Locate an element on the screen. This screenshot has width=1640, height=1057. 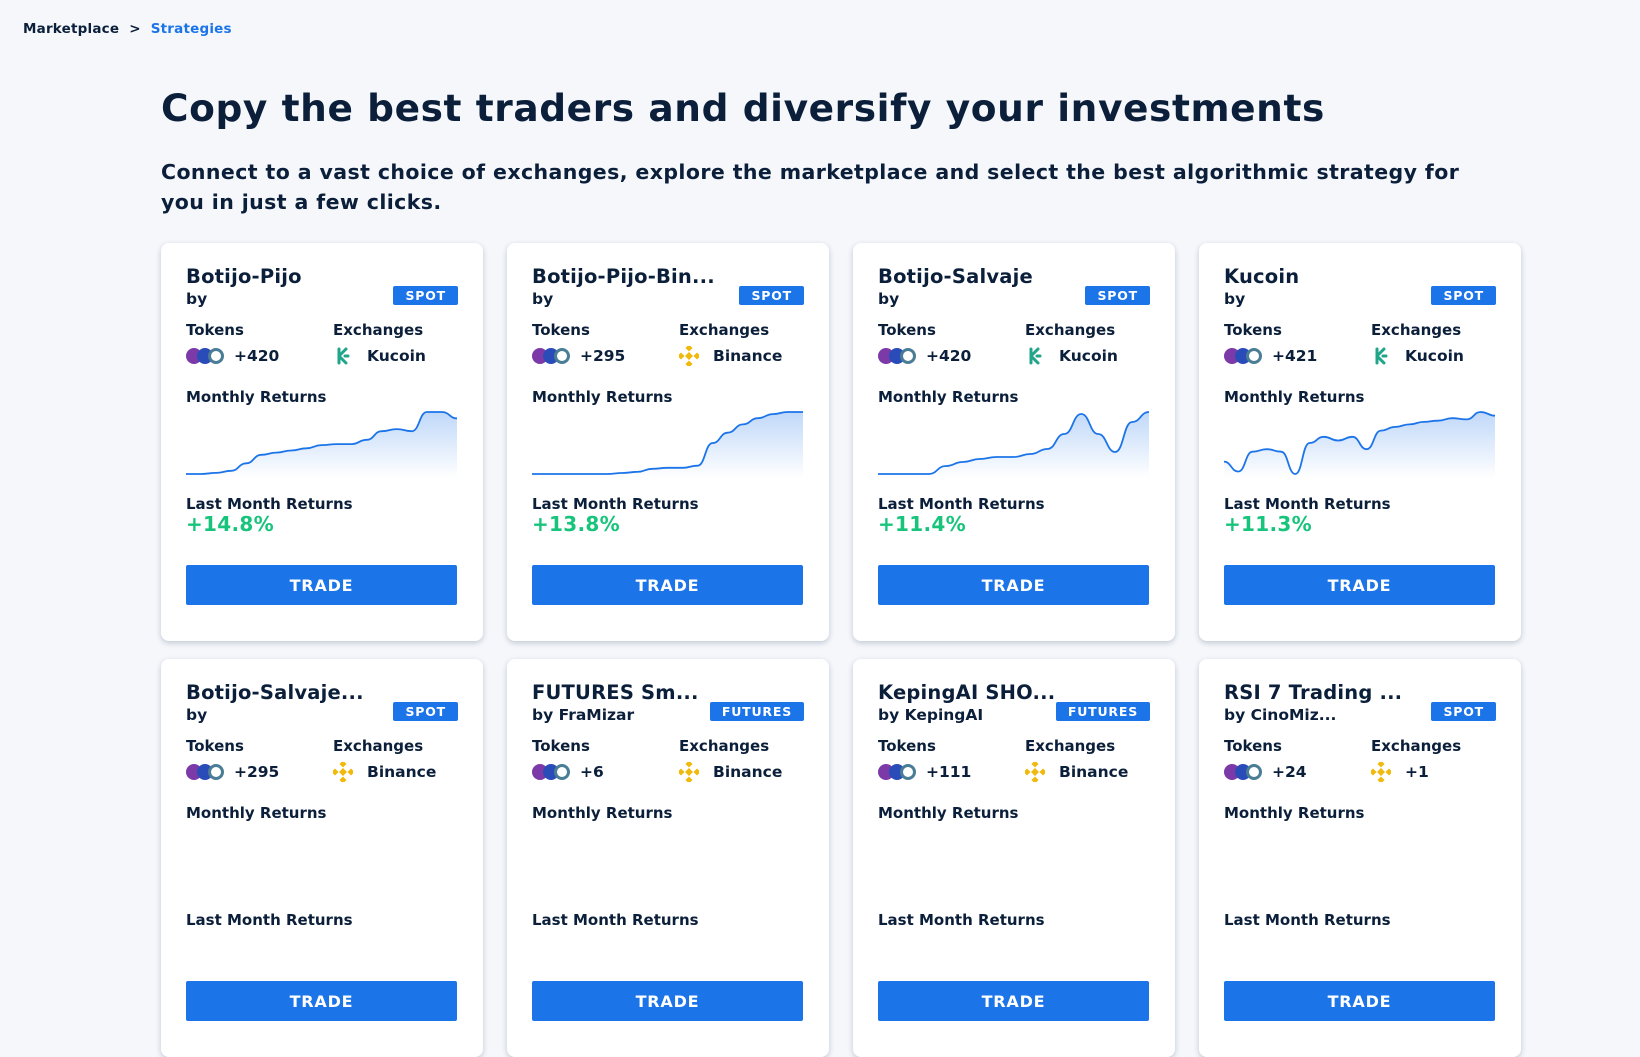
token-count: +420 is located at coordinates (949, 356).